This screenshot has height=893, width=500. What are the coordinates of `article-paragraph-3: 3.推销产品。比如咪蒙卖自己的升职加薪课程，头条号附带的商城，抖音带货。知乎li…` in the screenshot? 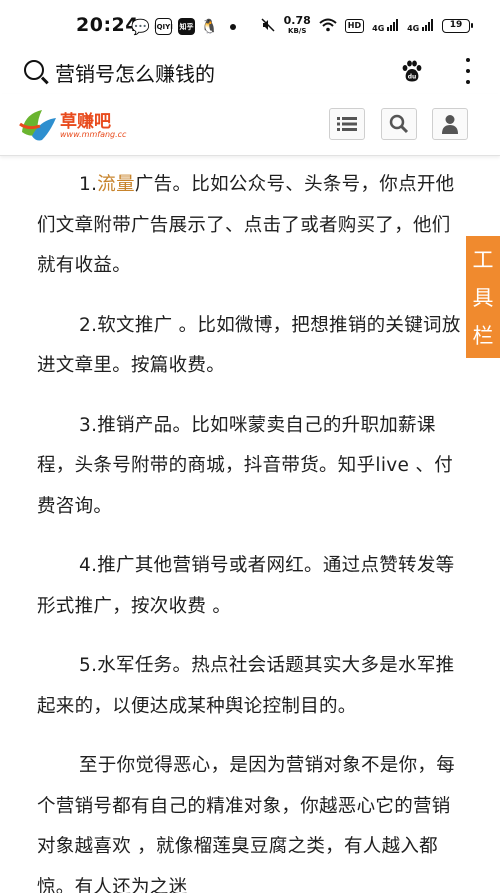 It's located at (245, 465).